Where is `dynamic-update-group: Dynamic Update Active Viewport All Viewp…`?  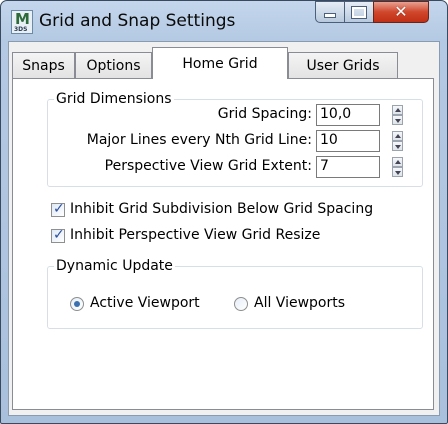 dynamic-update-group: Dynamic Update Active Viewport All Viewp… is located at coordinates (235, 293).